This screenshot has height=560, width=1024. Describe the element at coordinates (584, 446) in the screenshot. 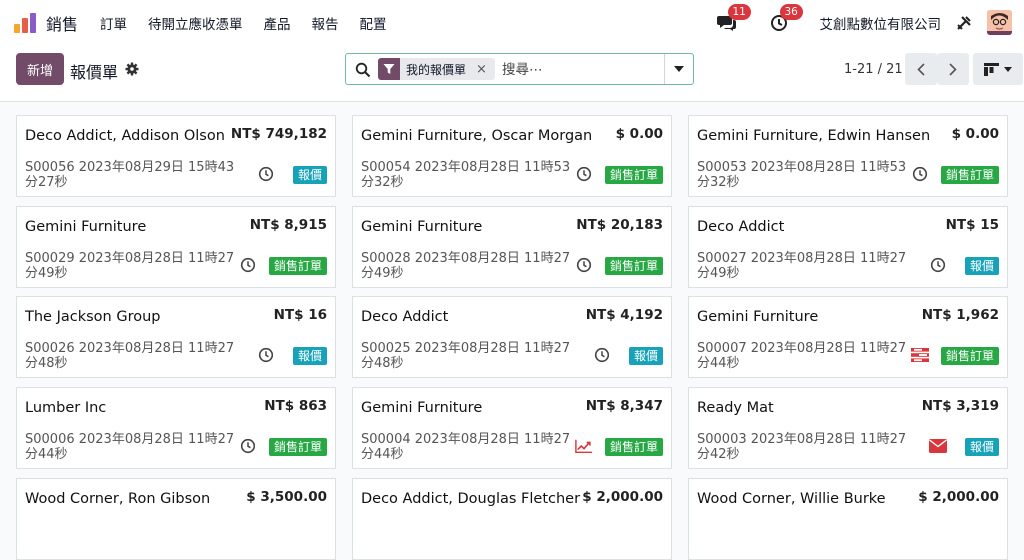

I see `activity-chart-icon` at that location.